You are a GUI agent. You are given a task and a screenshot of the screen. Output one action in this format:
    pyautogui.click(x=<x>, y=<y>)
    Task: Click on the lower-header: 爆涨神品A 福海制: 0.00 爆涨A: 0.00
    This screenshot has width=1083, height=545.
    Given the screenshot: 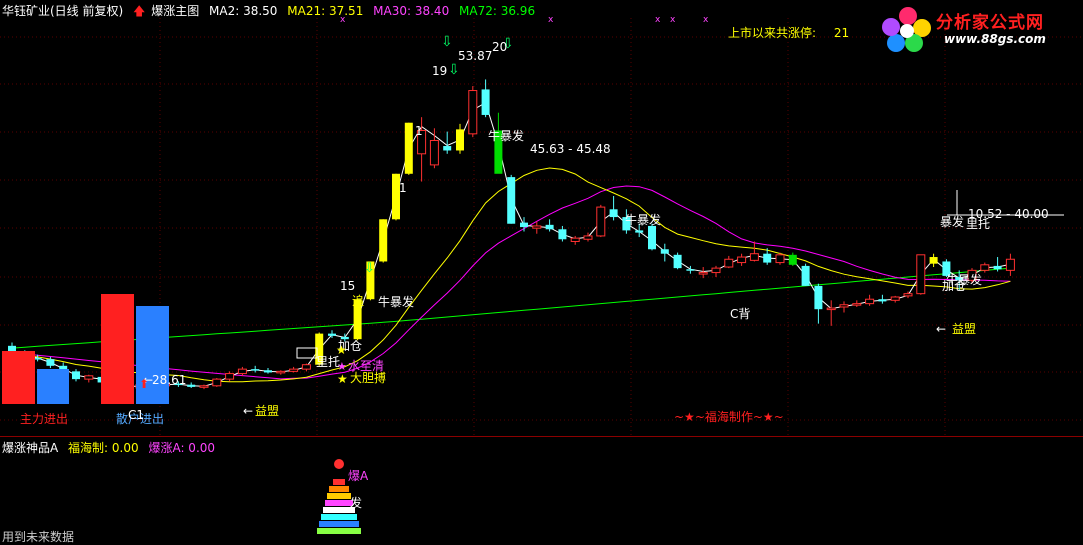 What is the action you would take?
    pyautogui.click(x=111, y=447)
    